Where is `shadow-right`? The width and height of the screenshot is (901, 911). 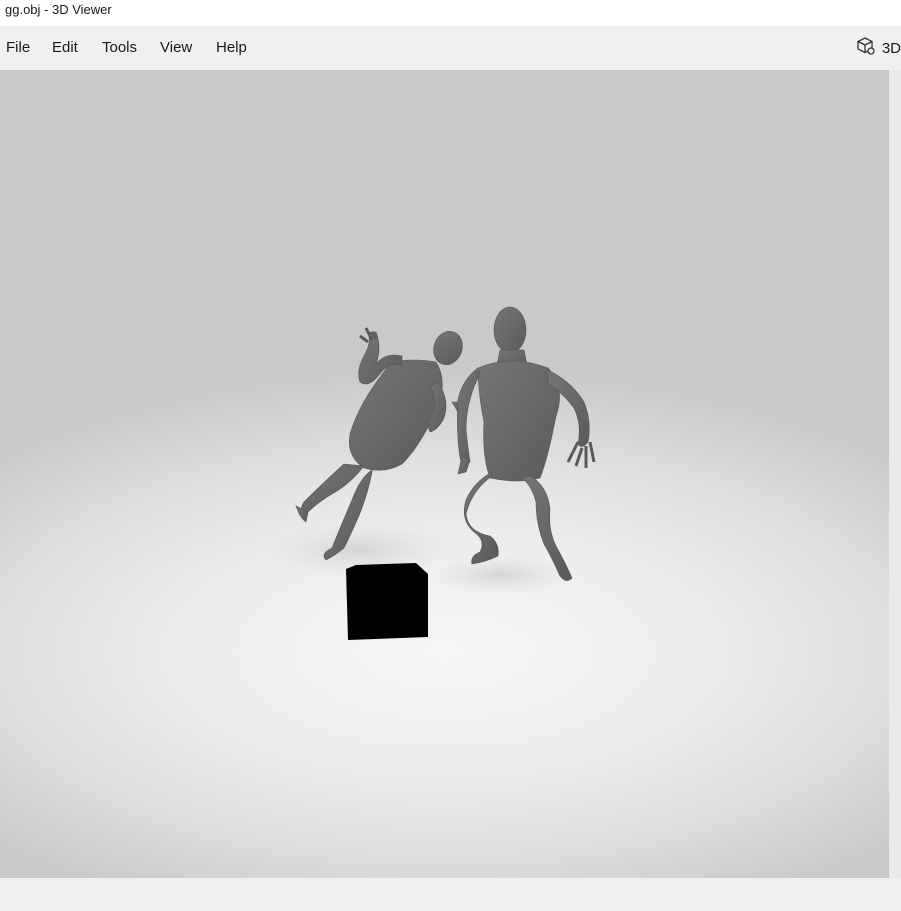 shadow-right is located at coordinates (500, 575).